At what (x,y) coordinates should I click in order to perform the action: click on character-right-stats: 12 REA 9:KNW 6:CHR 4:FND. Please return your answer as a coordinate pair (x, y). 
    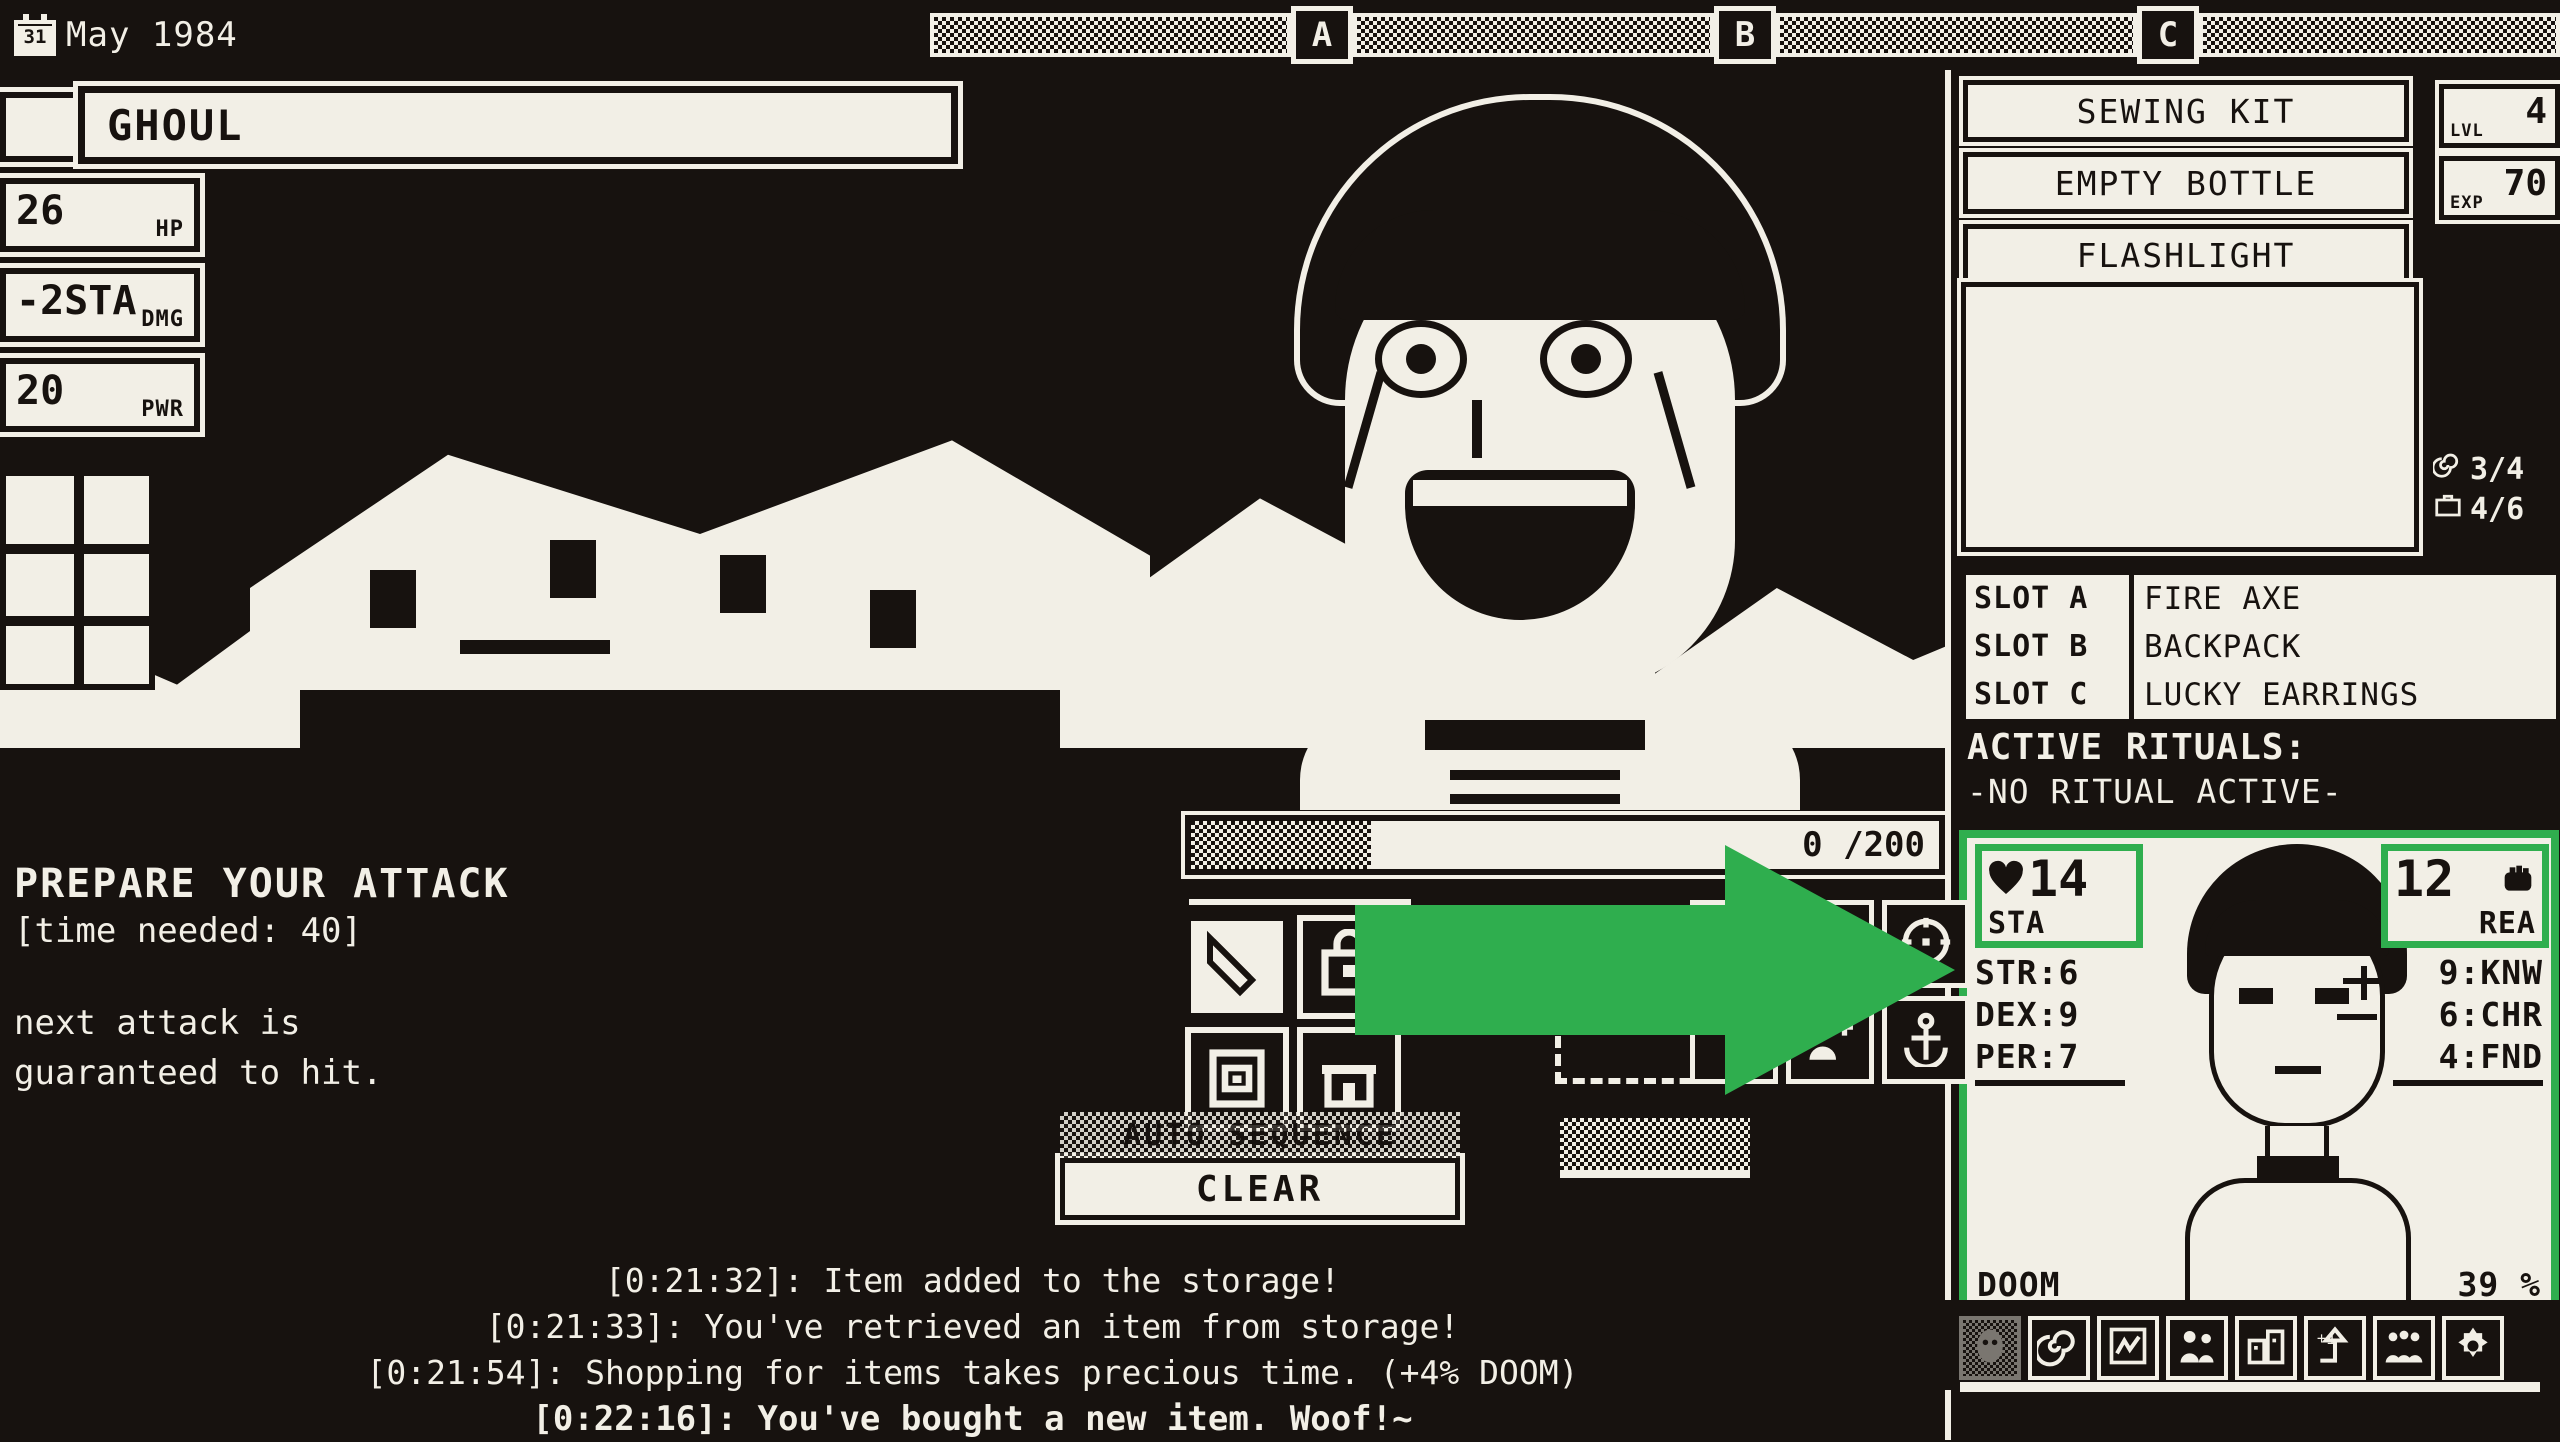
    Looking at the image, I should click on (2466, 962).